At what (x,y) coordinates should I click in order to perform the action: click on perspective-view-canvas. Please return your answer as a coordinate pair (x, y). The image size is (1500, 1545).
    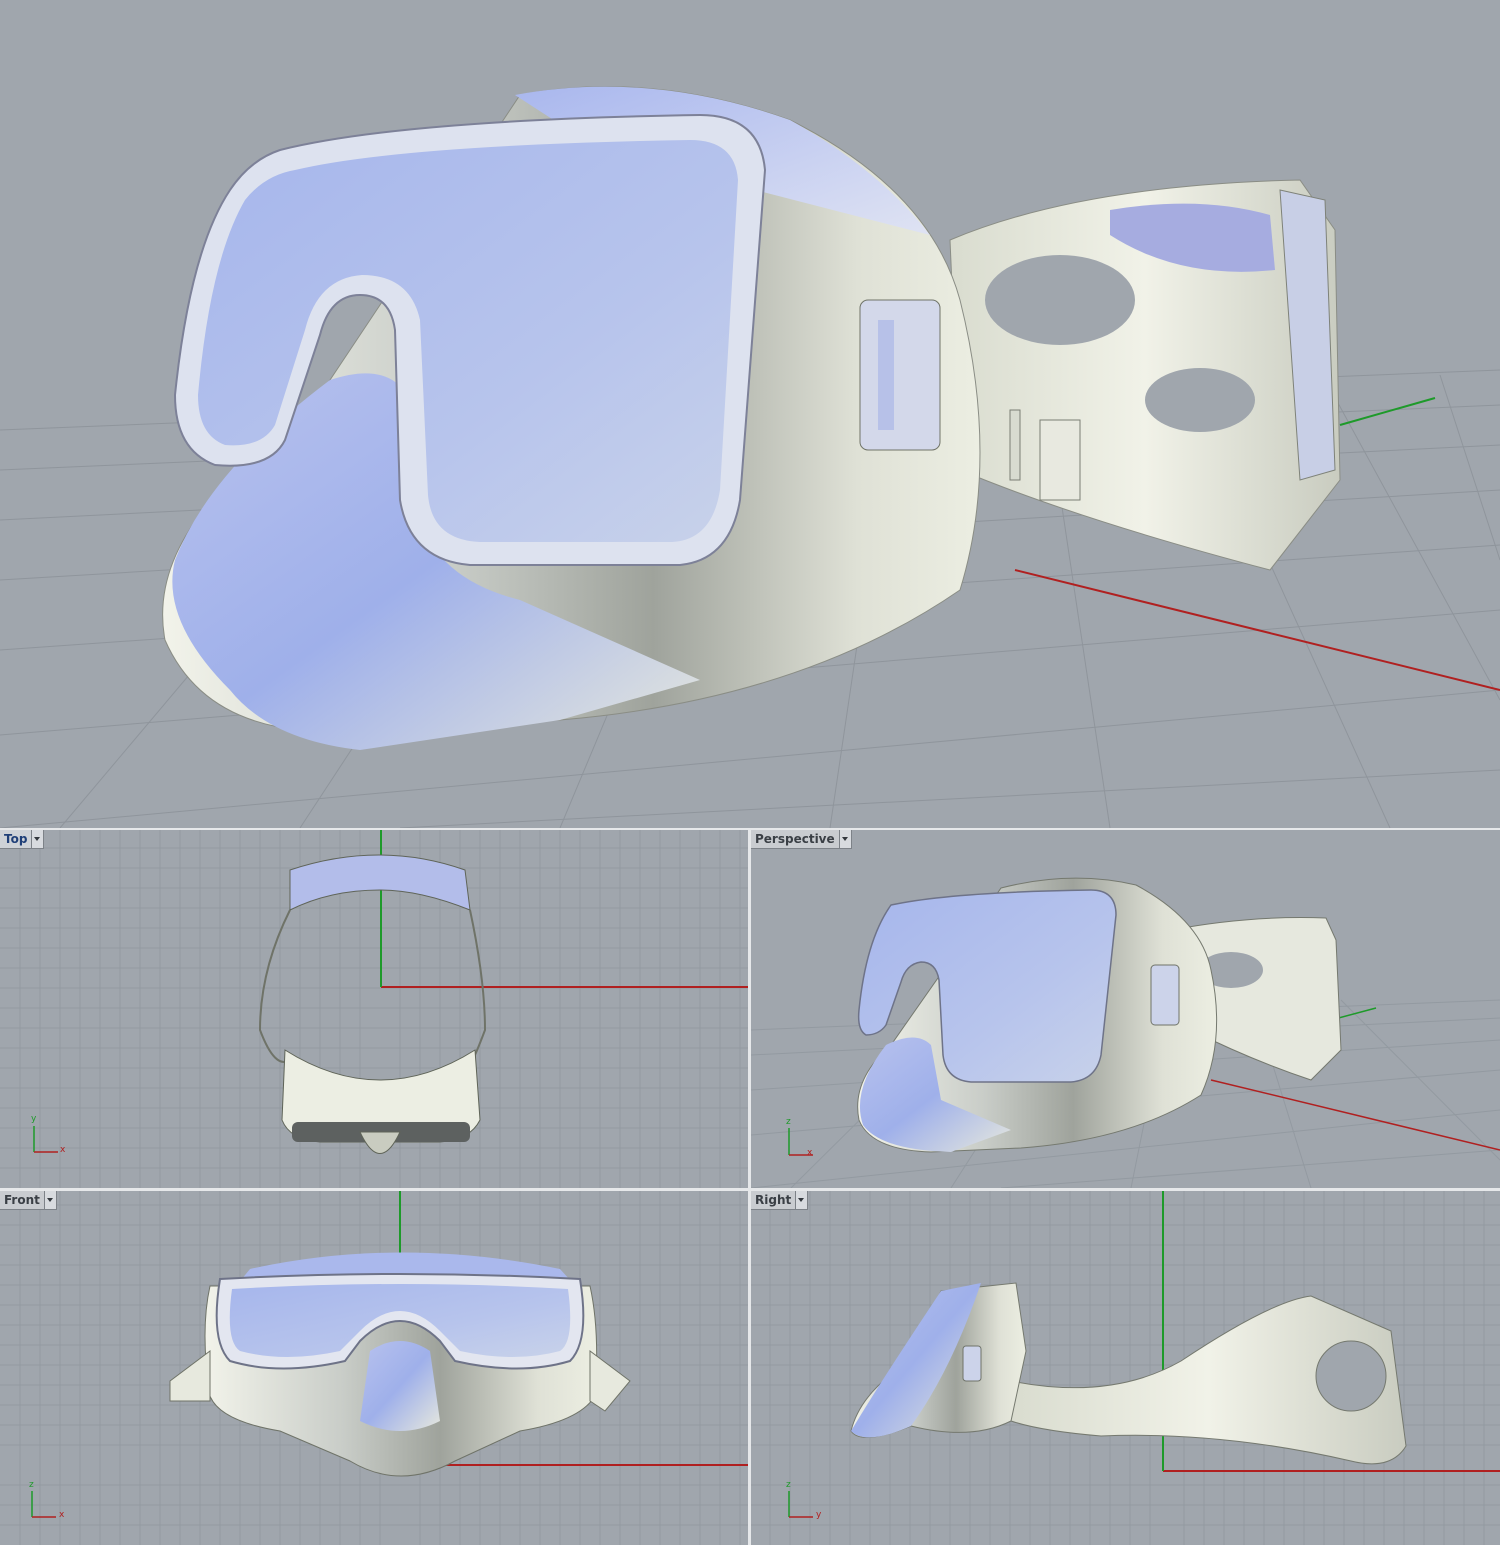
    Looking at the image, I should click on (1125, 1032).